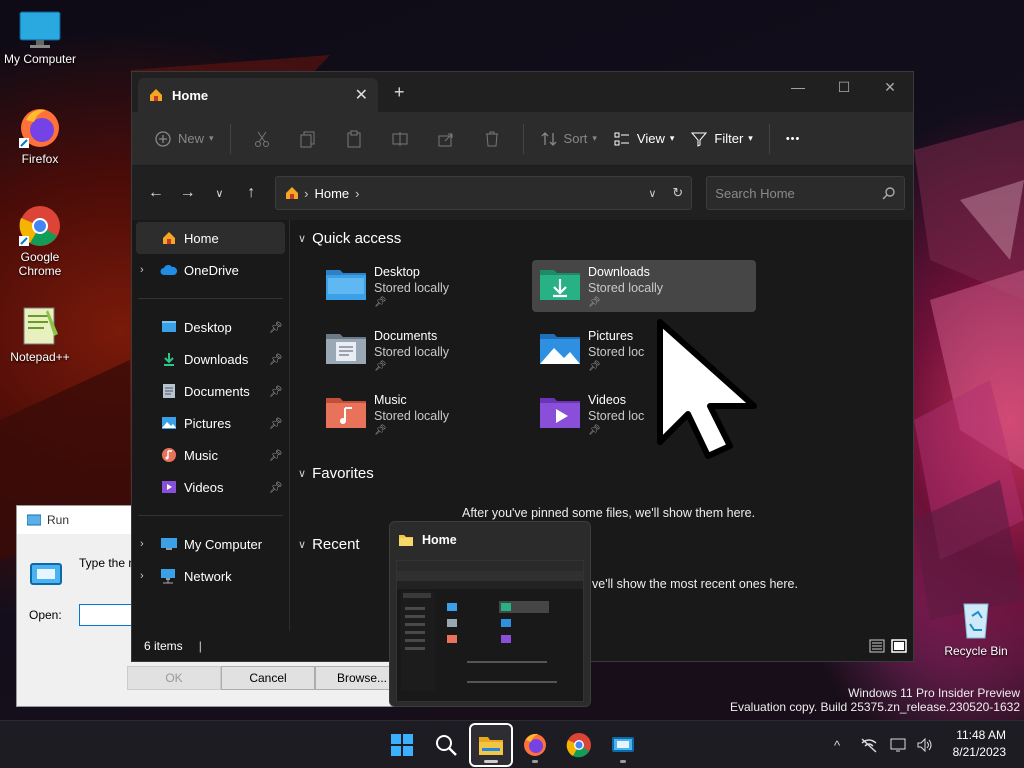 This screenshot has width=1024, height=768. I want to click on taskbar-search-button, so click(446, 745).